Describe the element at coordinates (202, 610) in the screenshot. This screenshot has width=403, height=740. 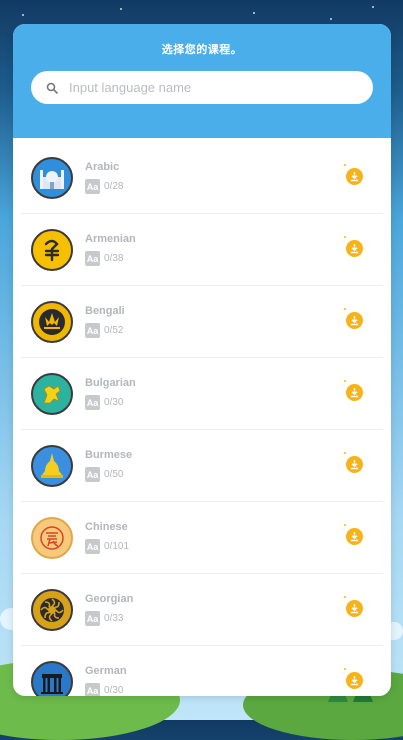
I see `language-row-georgian: Georgian Aa 0/33` at that location.